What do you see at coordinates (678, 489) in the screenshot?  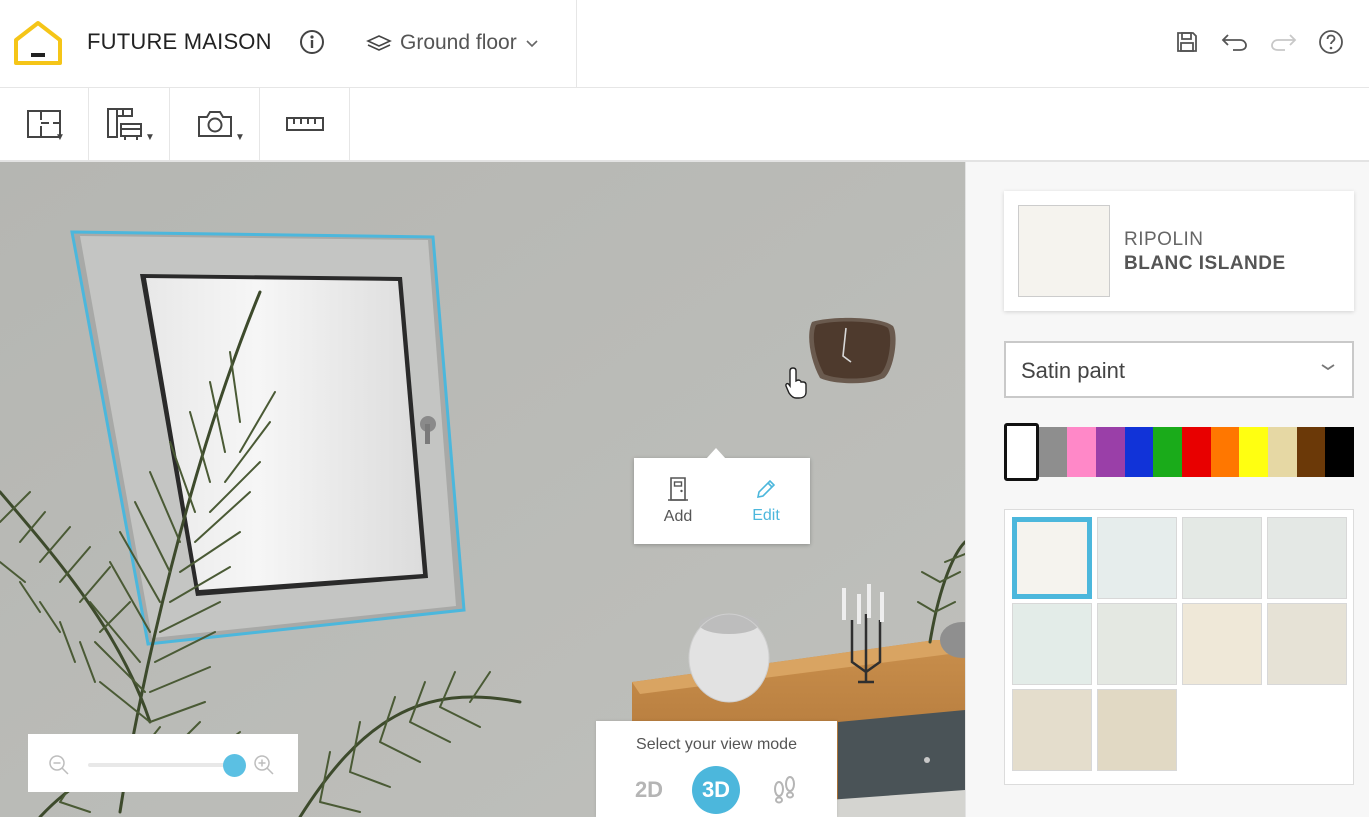 I see `door-icon` at bounding box center [678, 489].